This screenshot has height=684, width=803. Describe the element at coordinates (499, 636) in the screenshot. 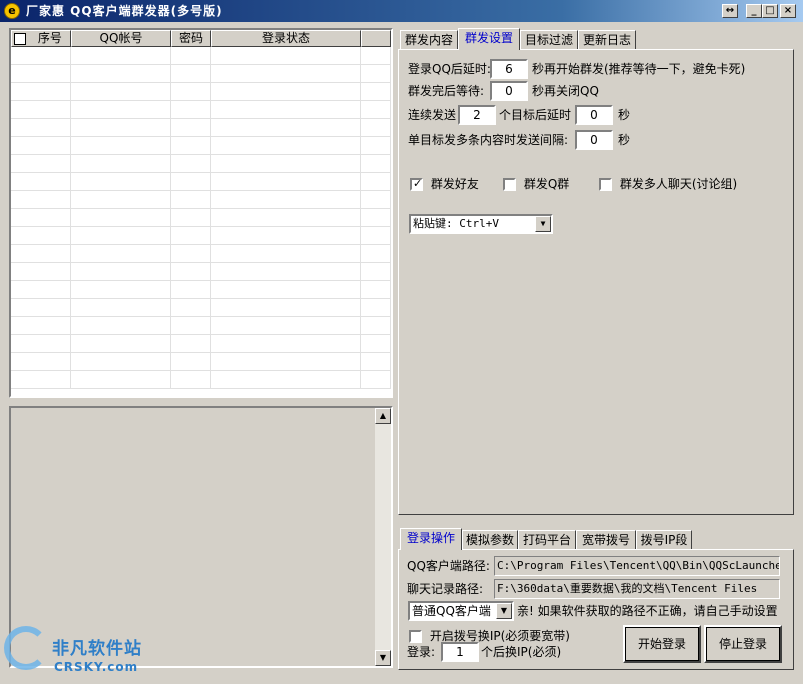

I see `dial-ip-label: 开启拨号换IP(必须要宽带)` at that location.